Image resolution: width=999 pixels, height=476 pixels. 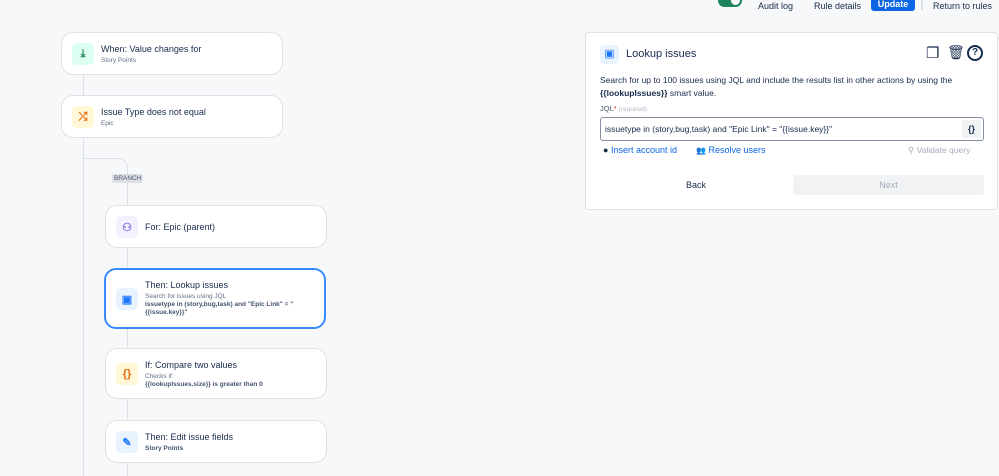 What do you see at coordinates (83, 54) in the screenshot?
I see `trigger-icon: ⤓` at bounding box center [83, 54].